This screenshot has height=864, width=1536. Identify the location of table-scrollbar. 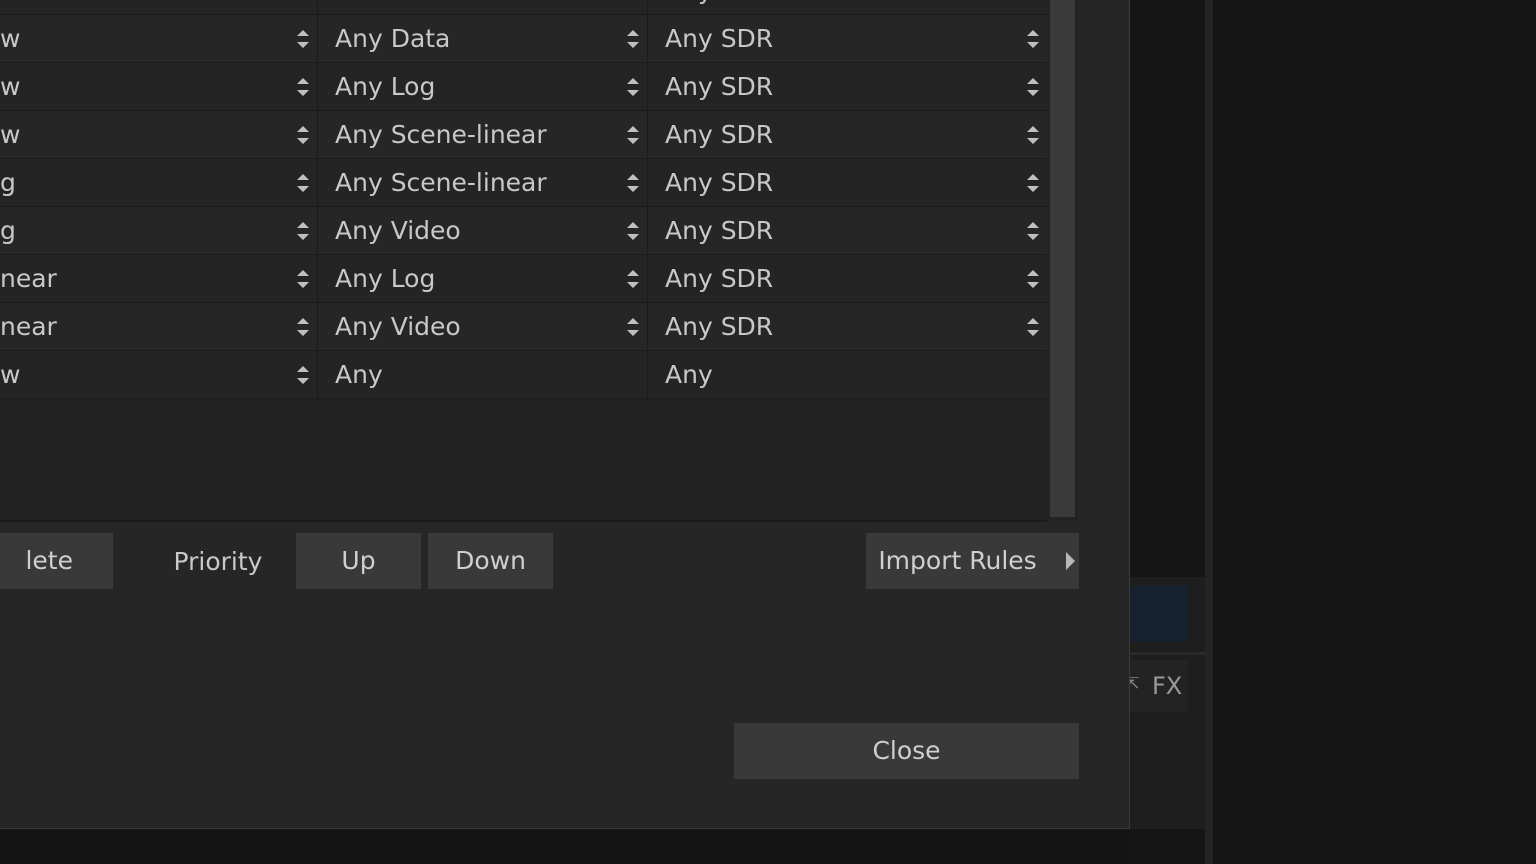
(1062, 260).